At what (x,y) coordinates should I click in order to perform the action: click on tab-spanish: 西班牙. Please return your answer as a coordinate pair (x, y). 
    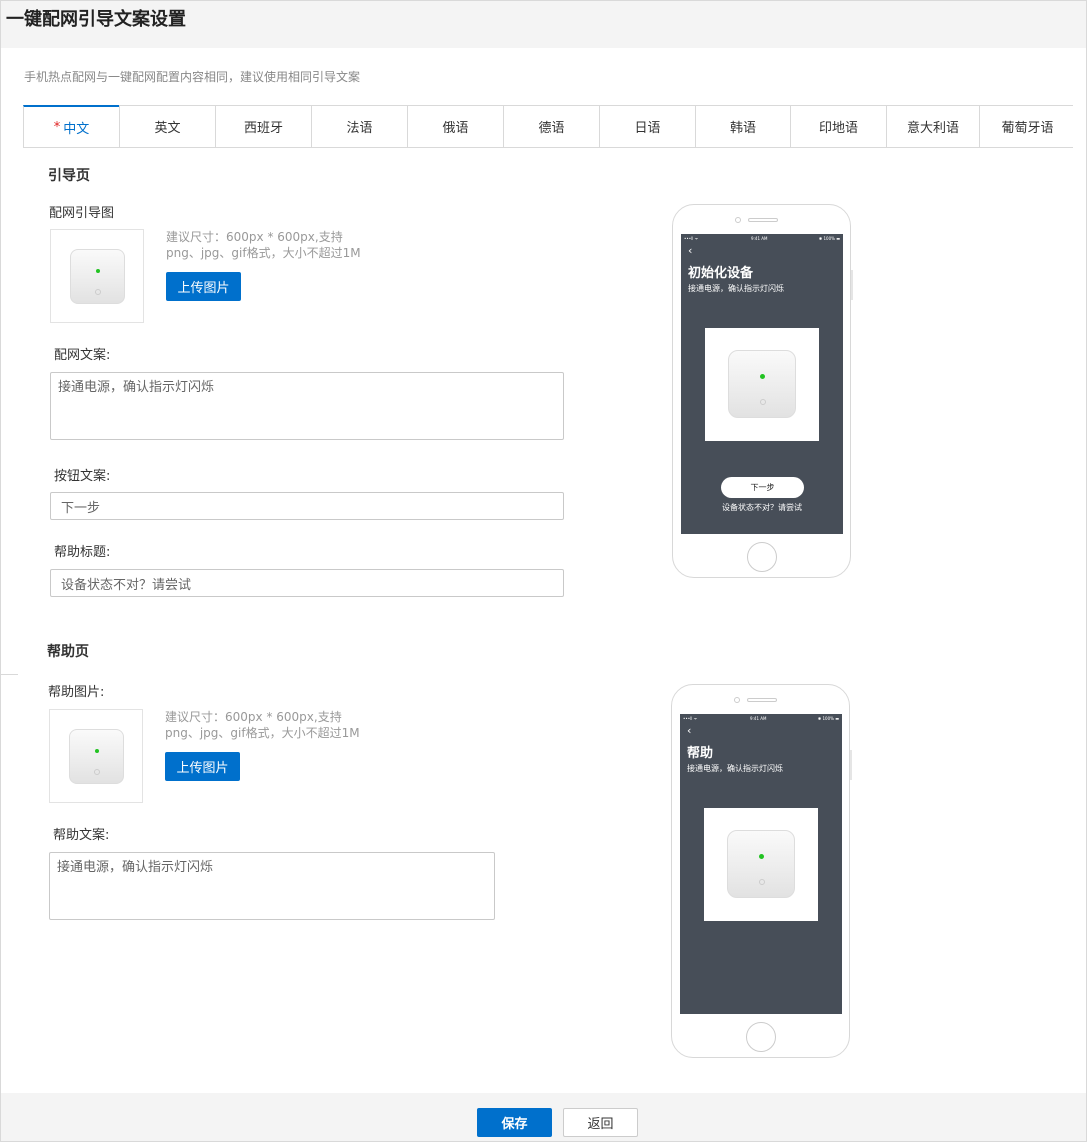
    Looking at the image, I should click on (263, 126).